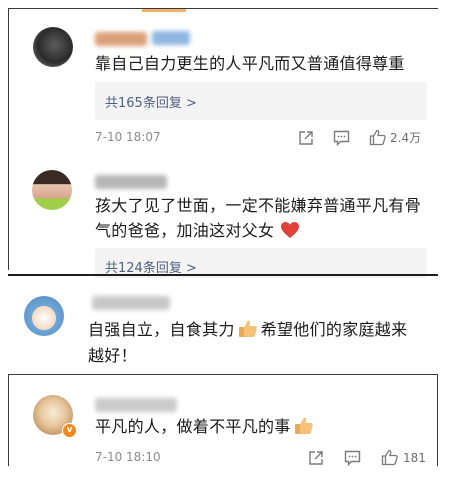 This screenshot has width=451, height=479. Describe the element at coordinates (437, 420) in the screenshot. I see `box-right-border` at that location.